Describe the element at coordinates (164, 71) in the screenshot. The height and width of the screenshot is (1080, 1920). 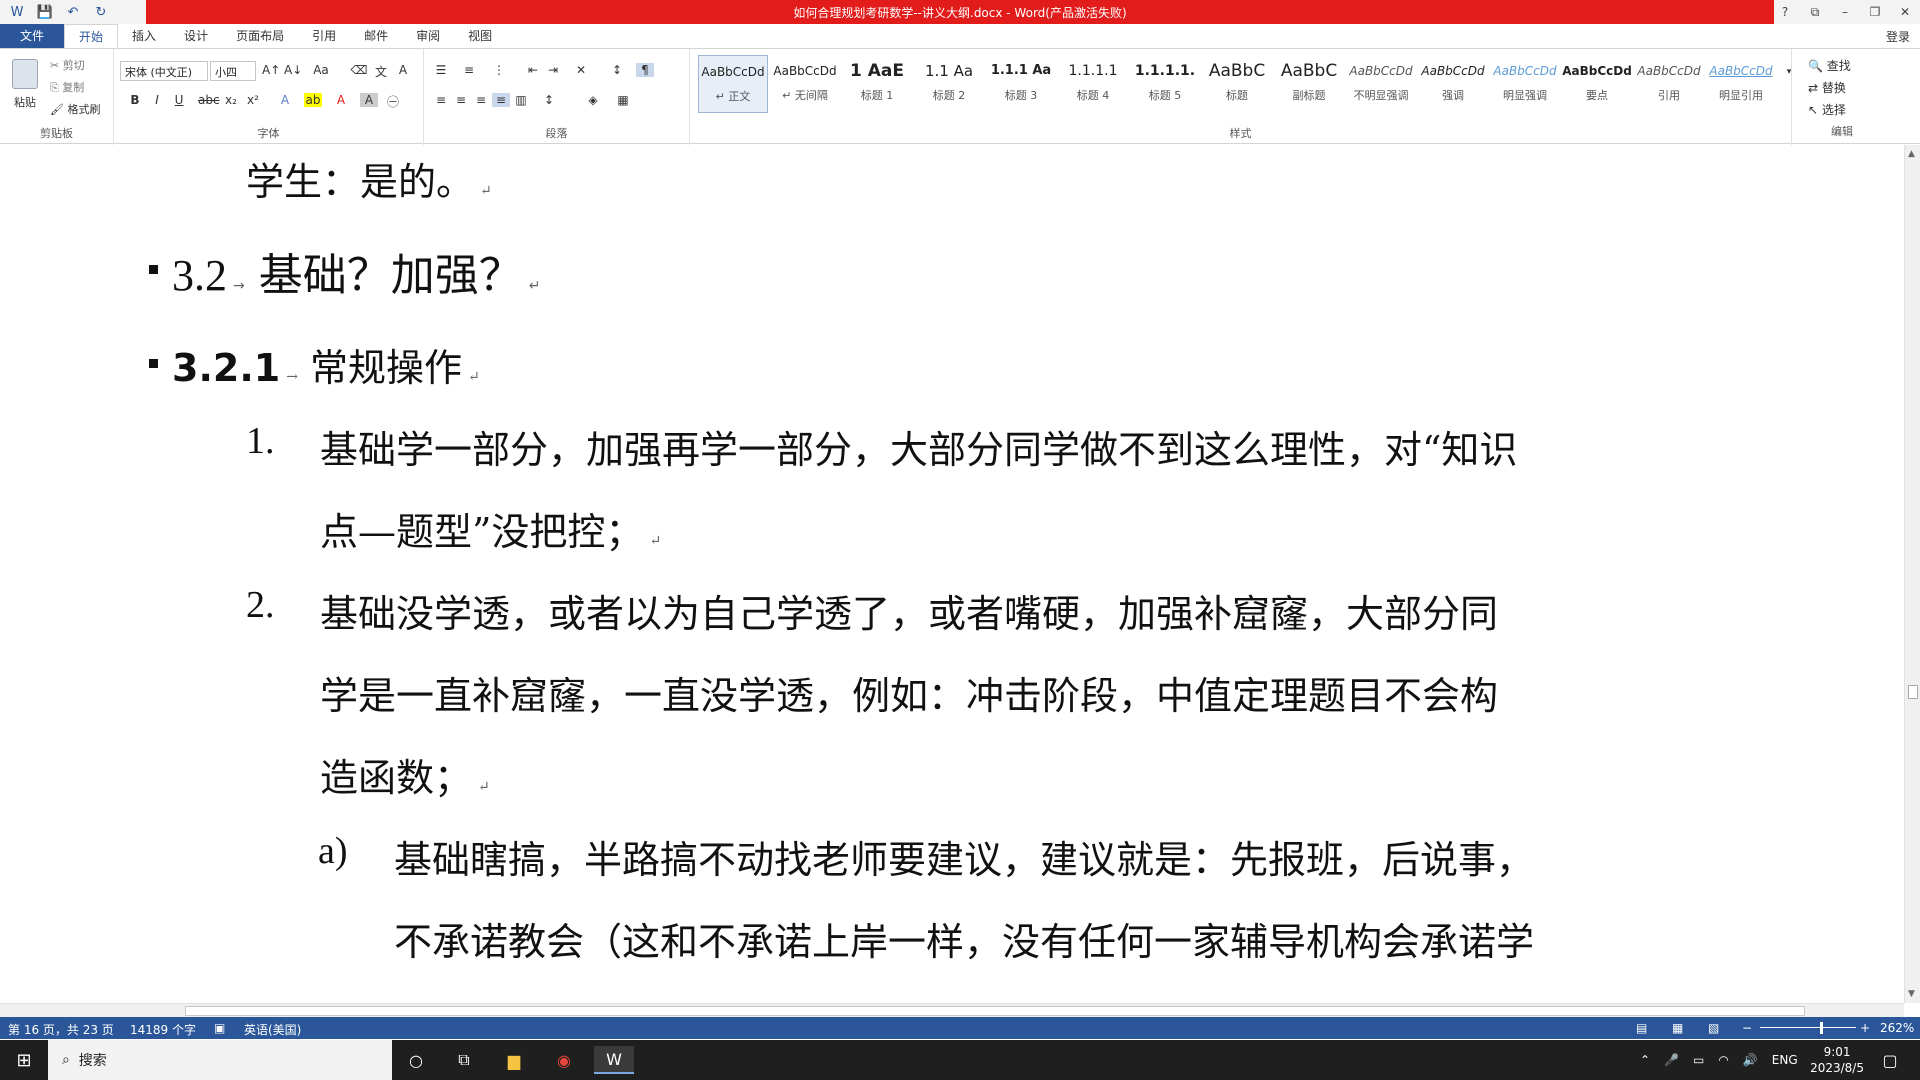
I see `font-name-select: 宋体 (中文正)` at that location.